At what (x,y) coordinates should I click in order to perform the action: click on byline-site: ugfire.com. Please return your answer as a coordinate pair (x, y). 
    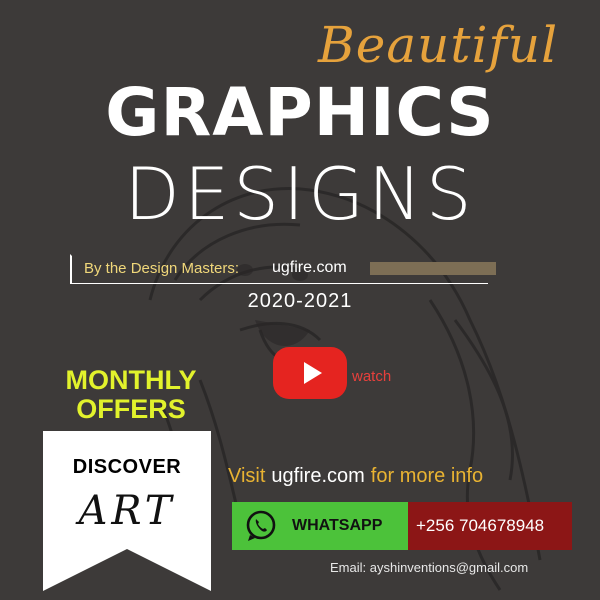
    Looking at the image, I should click on (309, 267).